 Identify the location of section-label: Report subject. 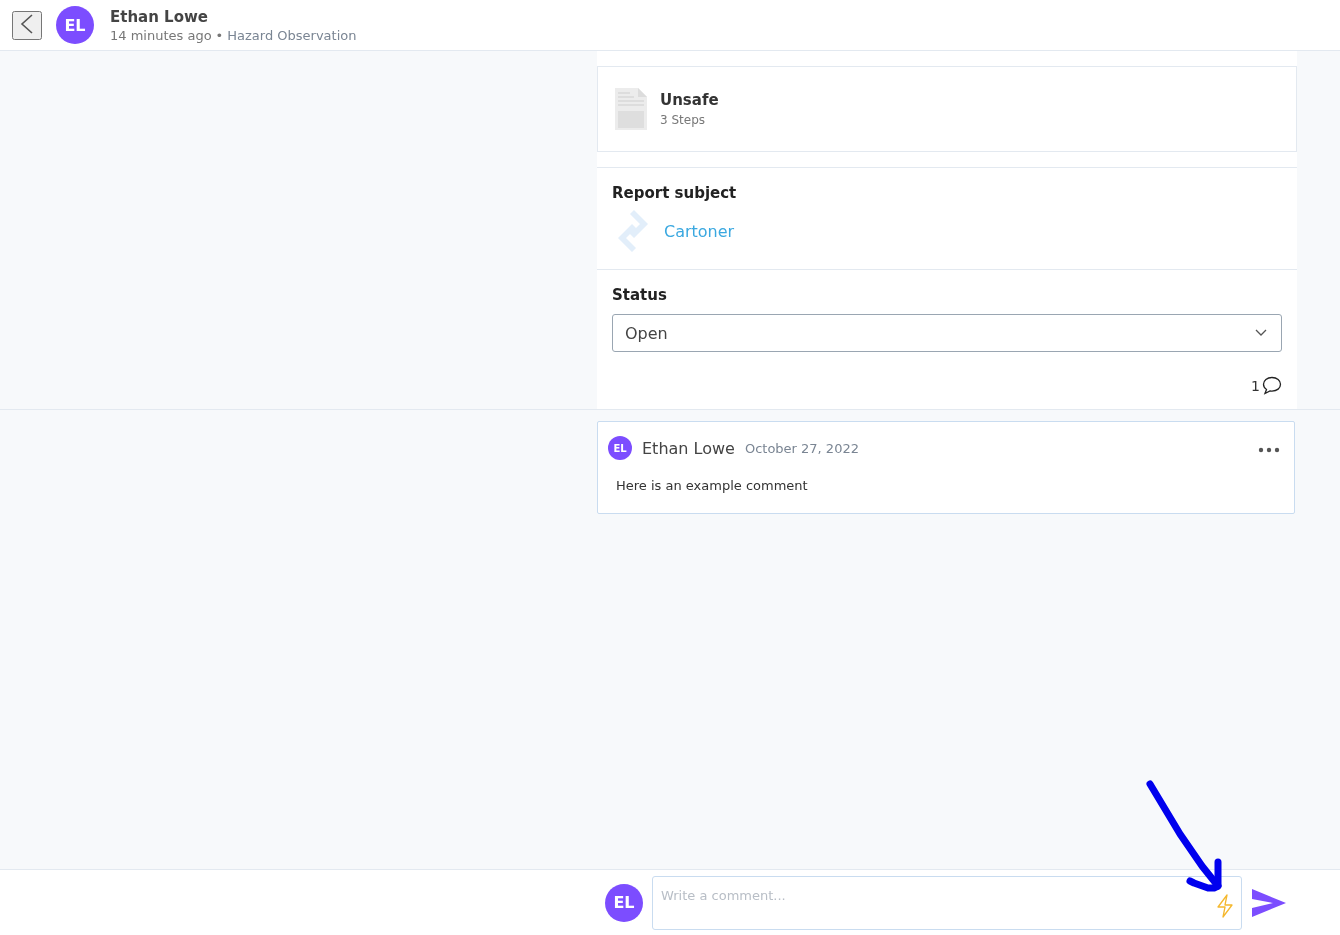
(675, 193).